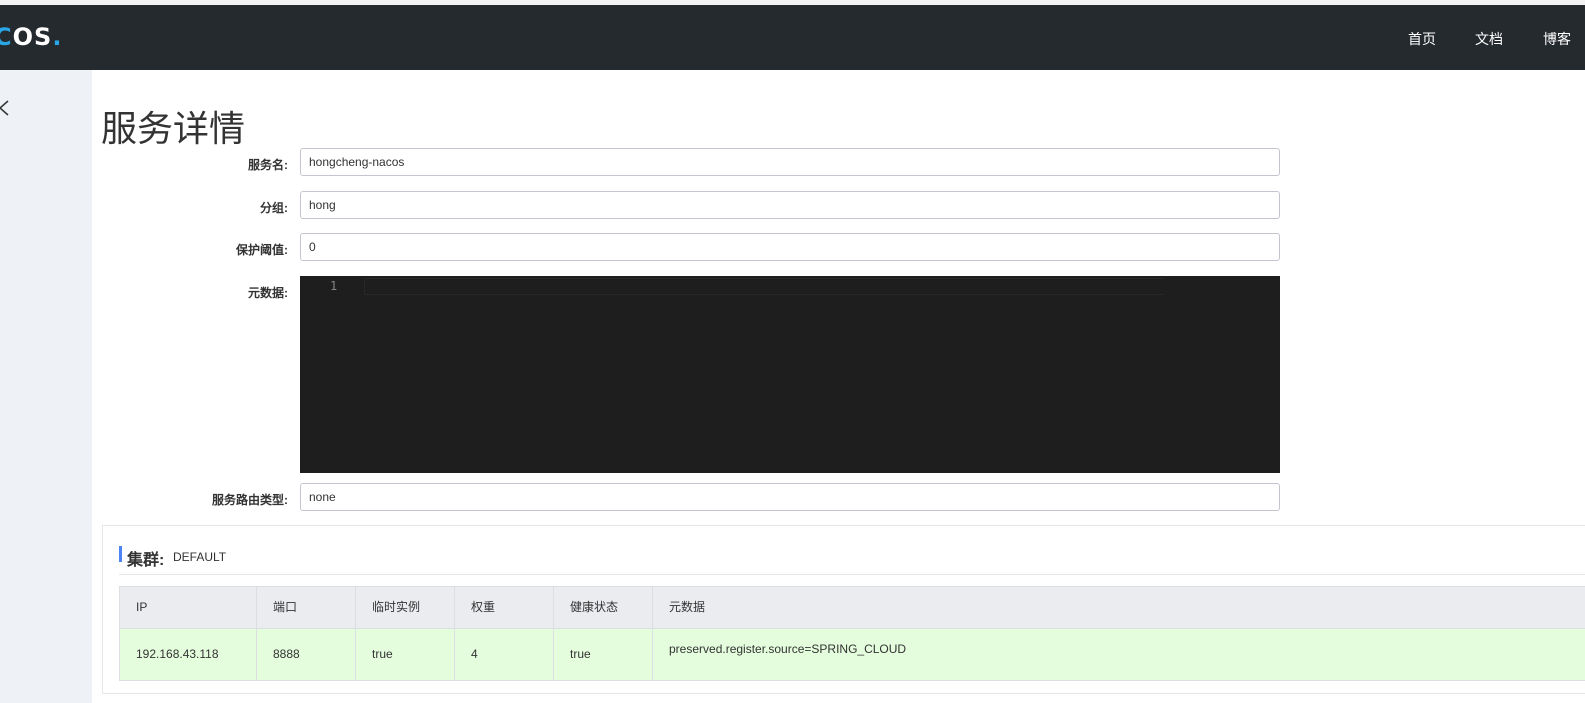 This screenshot has width=1585, height=703. Describe the element at coordinates (790, 205) in the screenshot. I see `group-field: hong` at that location.